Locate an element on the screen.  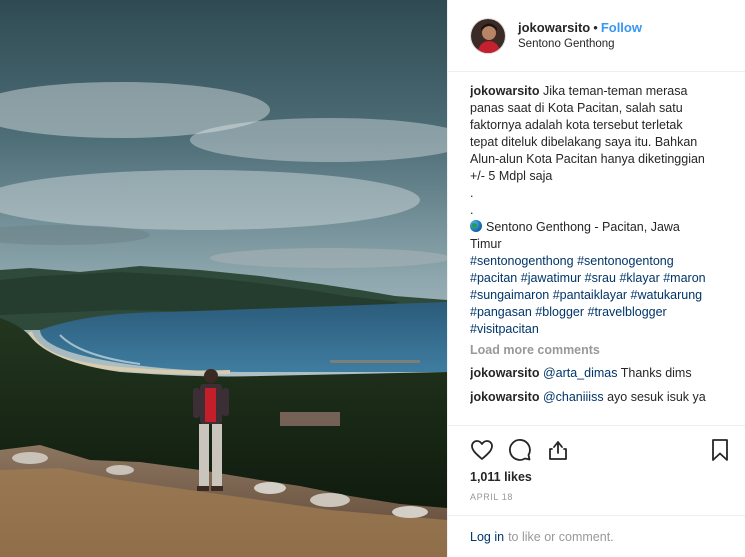
comment-item: jokowarsito @arta_dimas Thanks dims is located at coordinates (601, 373).